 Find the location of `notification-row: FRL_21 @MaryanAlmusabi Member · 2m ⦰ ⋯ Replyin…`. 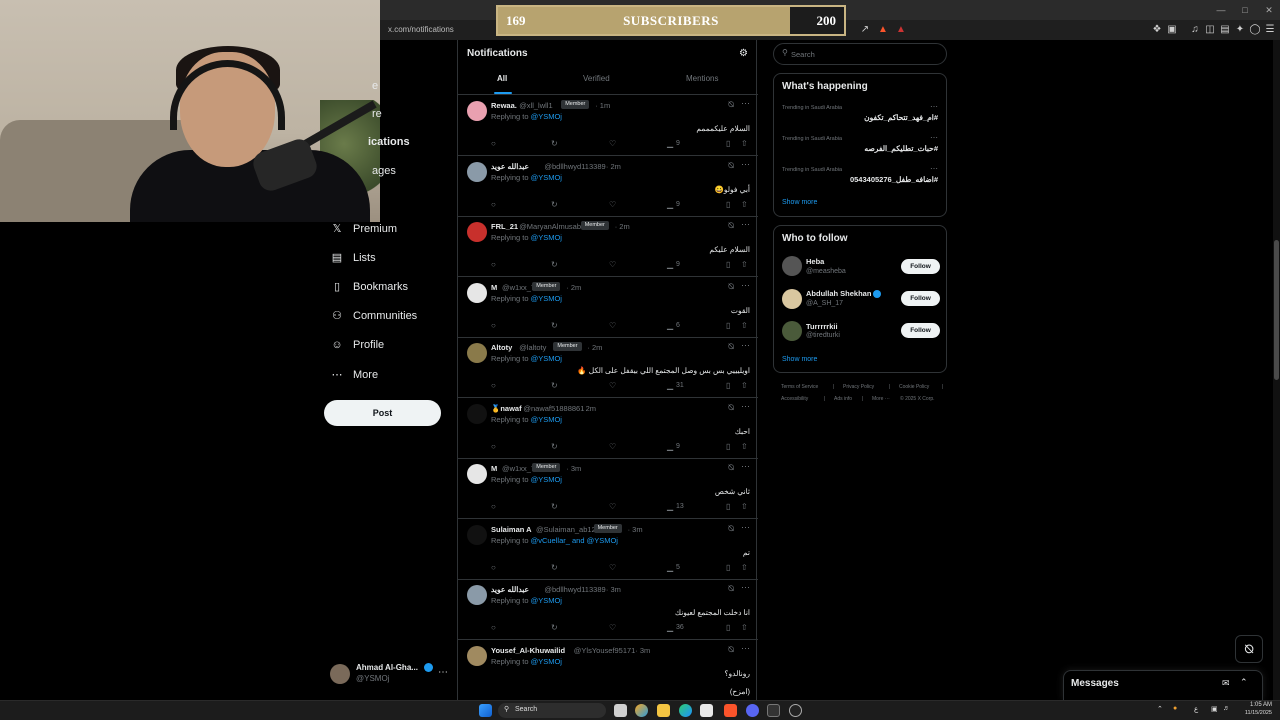

notification-row: FRL_21 @MaryanAlmusabi Member · 2m ⦰ ⋯ Replyin… is located at coordinates (608, 246).